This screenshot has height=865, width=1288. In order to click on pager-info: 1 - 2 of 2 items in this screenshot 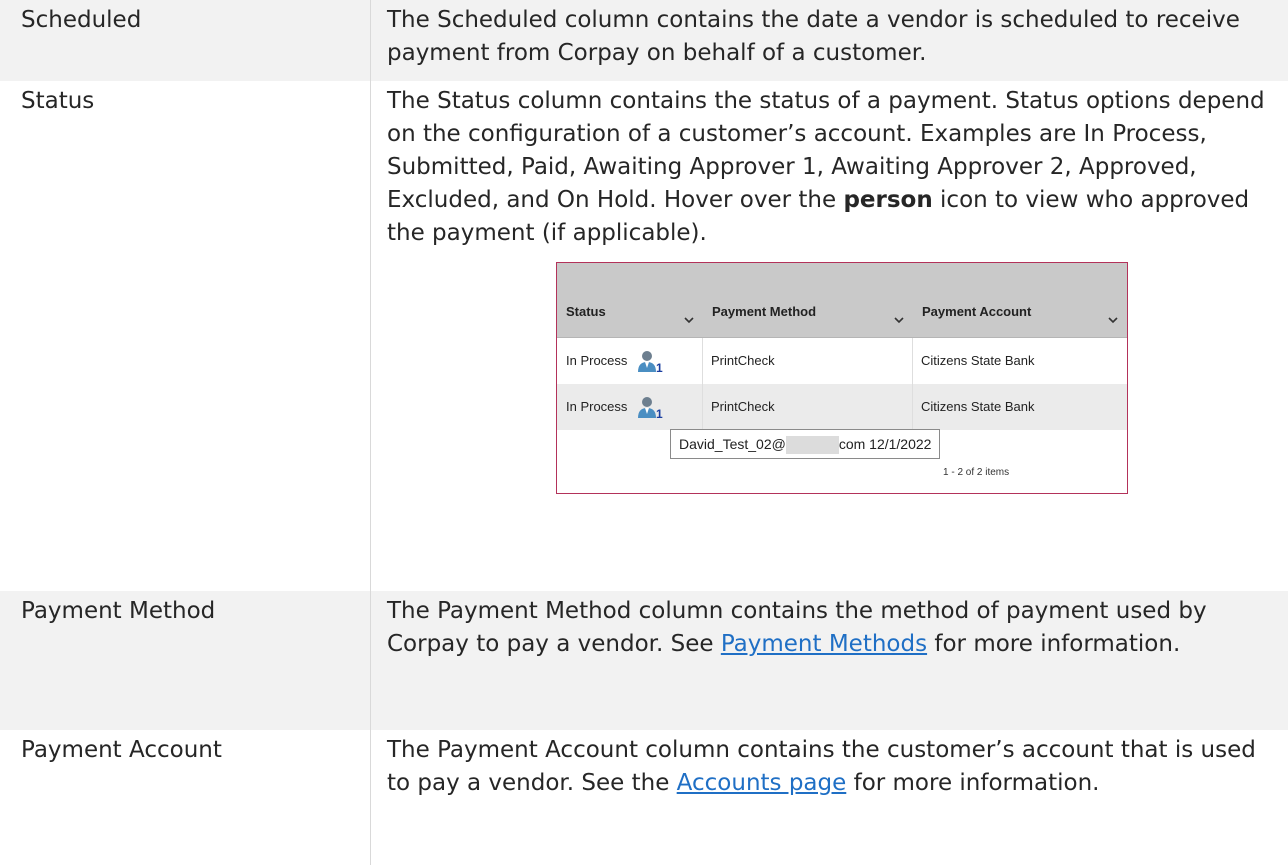, I will do `click(976, 472)`.